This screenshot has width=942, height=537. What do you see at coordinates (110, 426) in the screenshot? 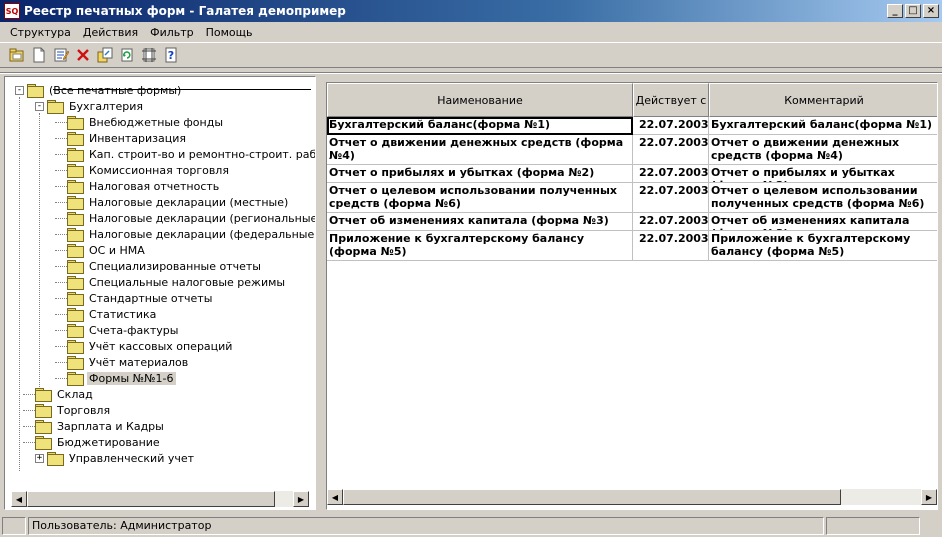
I see `tree-item-label: Зарплата и Кадры` at bounding box center [110, 426].